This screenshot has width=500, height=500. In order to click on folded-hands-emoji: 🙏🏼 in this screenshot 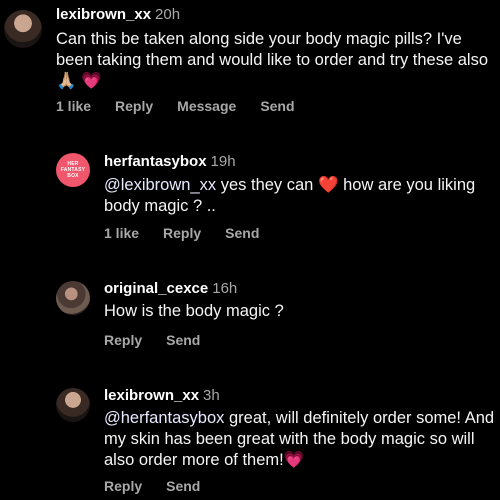, I will do `click(66, 81)`.